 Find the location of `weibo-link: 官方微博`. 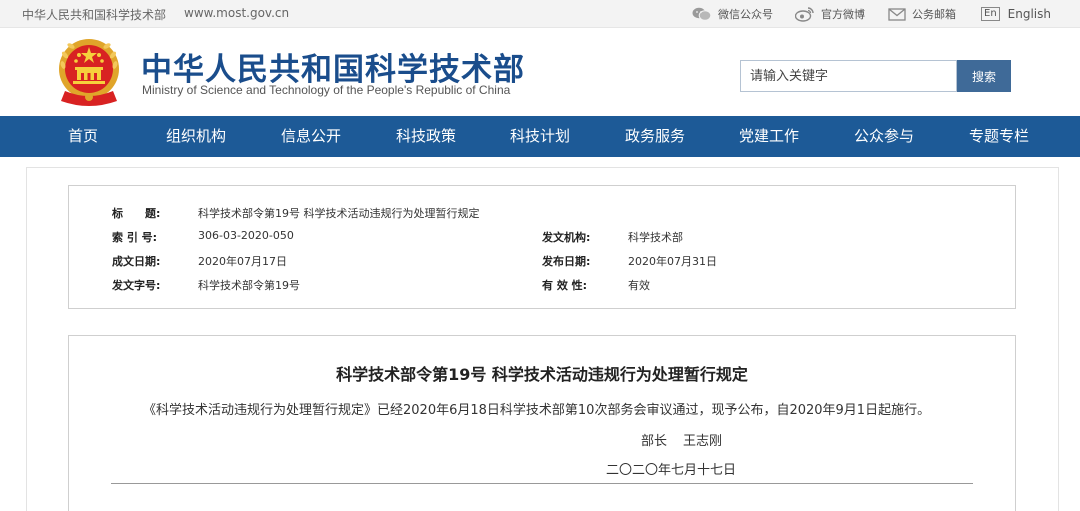

weibo-link: 官方微博 is located at coordinates (830, 14).